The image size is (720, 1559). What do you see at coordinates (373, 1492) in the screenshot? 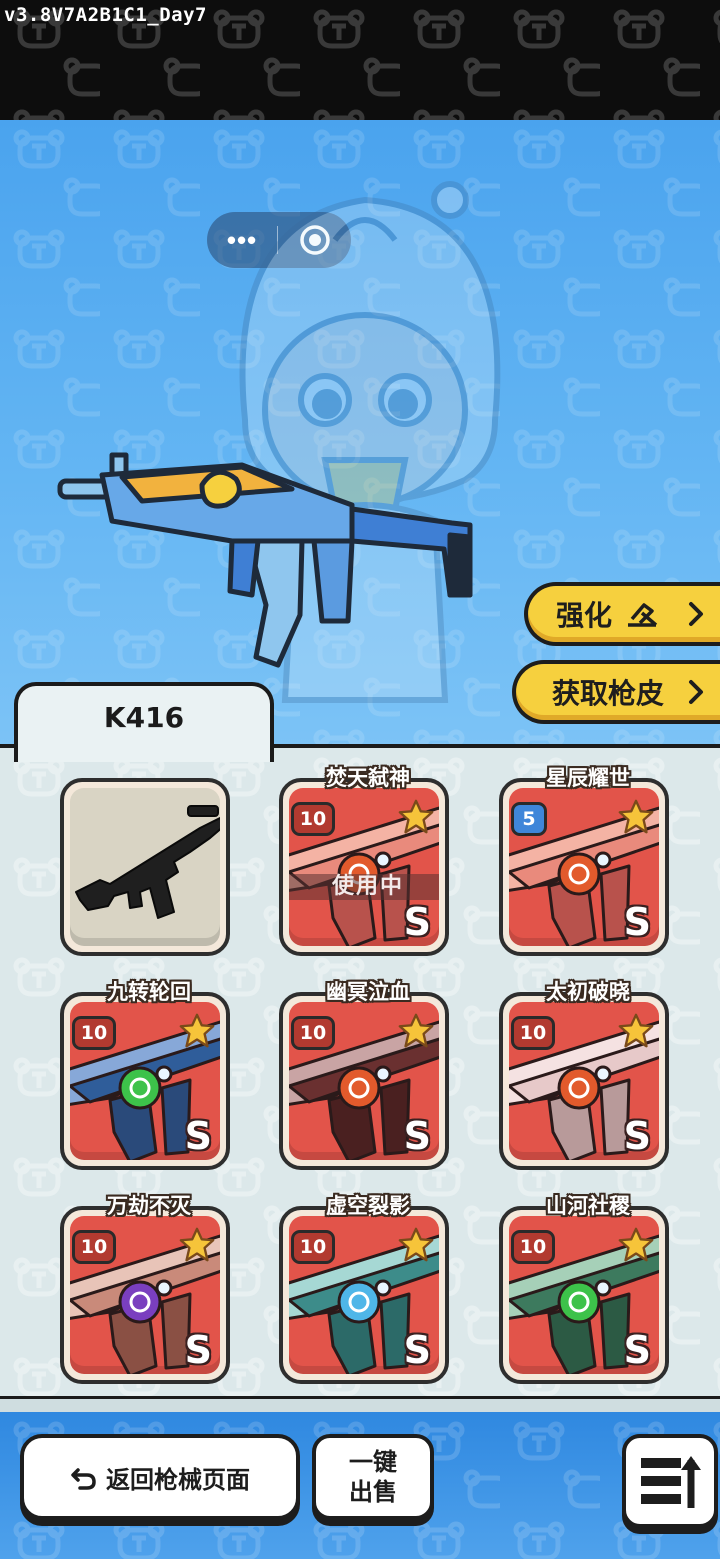
I see `sell-label-line2: 出售` at bounding box center [373, 1492].